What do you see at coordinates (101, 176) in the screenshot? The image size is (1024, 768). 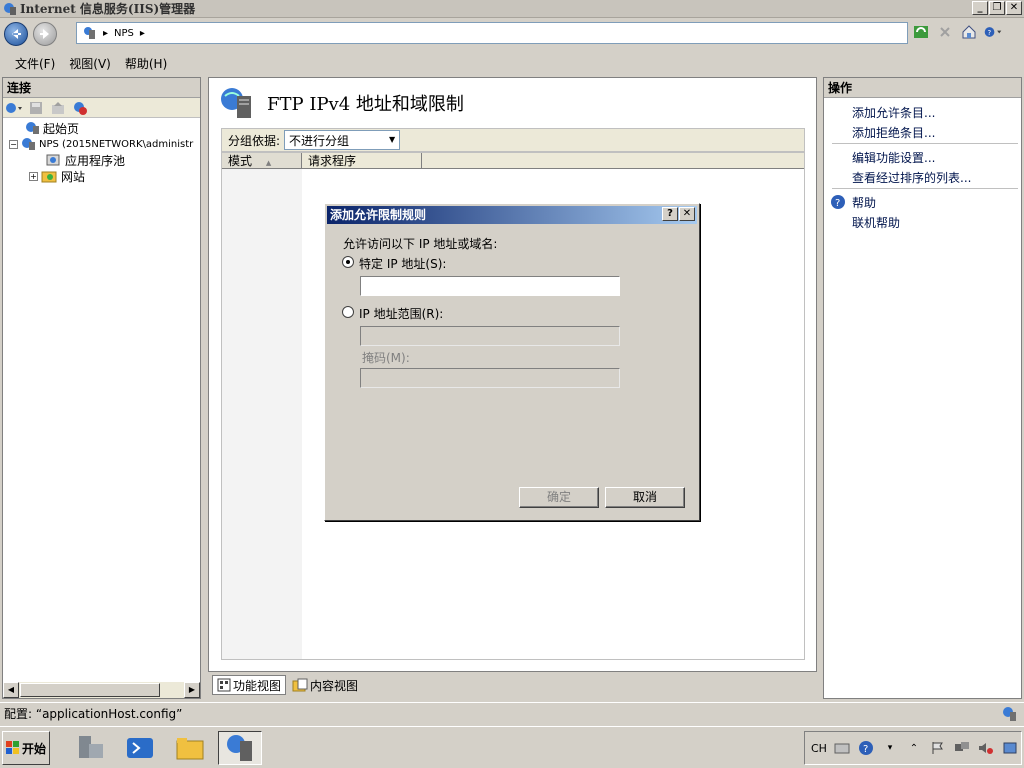 I see `tree-item-sites: + 网站` at bounding box center [101, 176].